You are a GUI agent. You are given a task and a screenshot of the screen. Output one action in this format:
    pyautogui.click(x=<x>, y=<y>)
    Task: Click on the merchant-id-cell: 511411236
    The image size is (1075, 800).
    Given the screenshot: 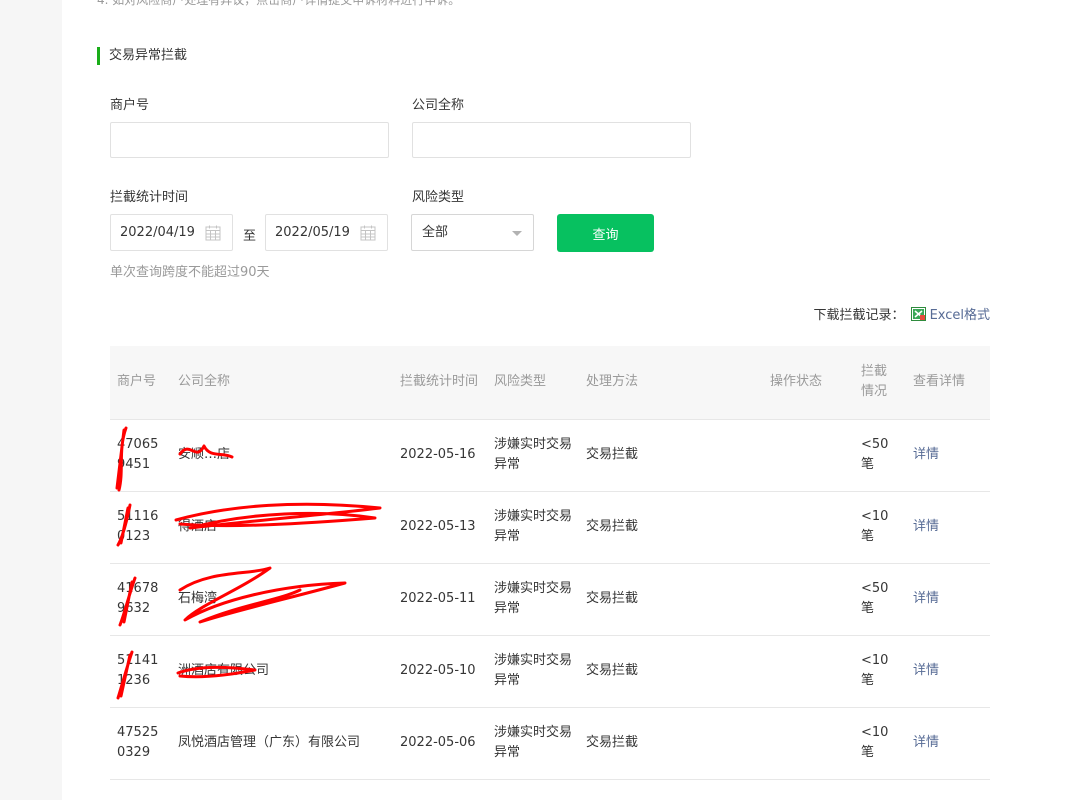 What is the action you would take?
    pyautogui.click(x=138, y=670)
    